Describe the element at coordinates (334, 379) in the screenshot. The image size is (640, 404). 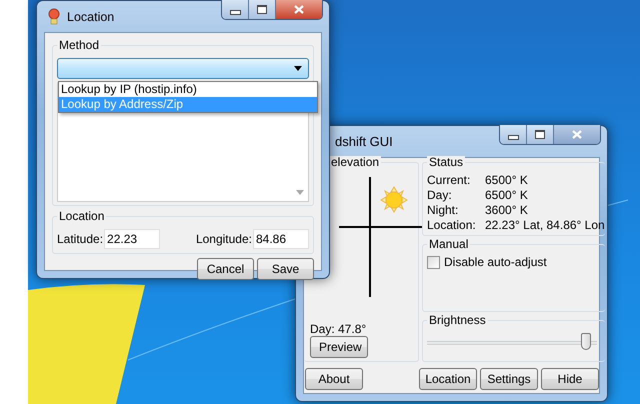
I see `about-button: About` at that location.